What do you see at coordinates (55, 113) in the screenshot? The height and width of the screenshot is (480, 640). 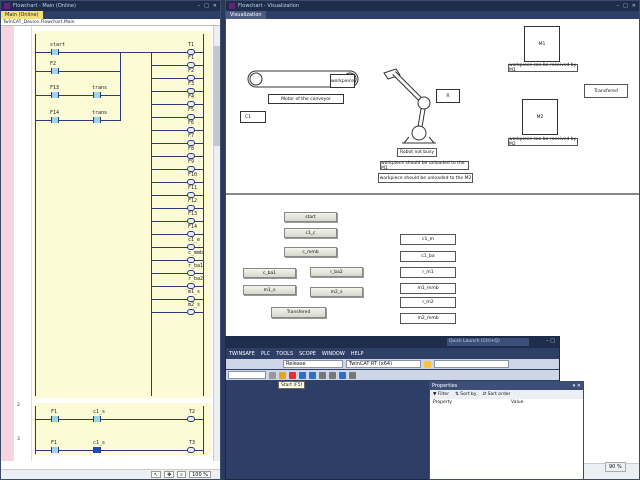 I see `contact-label: F14` at bounding box center [55, 113].